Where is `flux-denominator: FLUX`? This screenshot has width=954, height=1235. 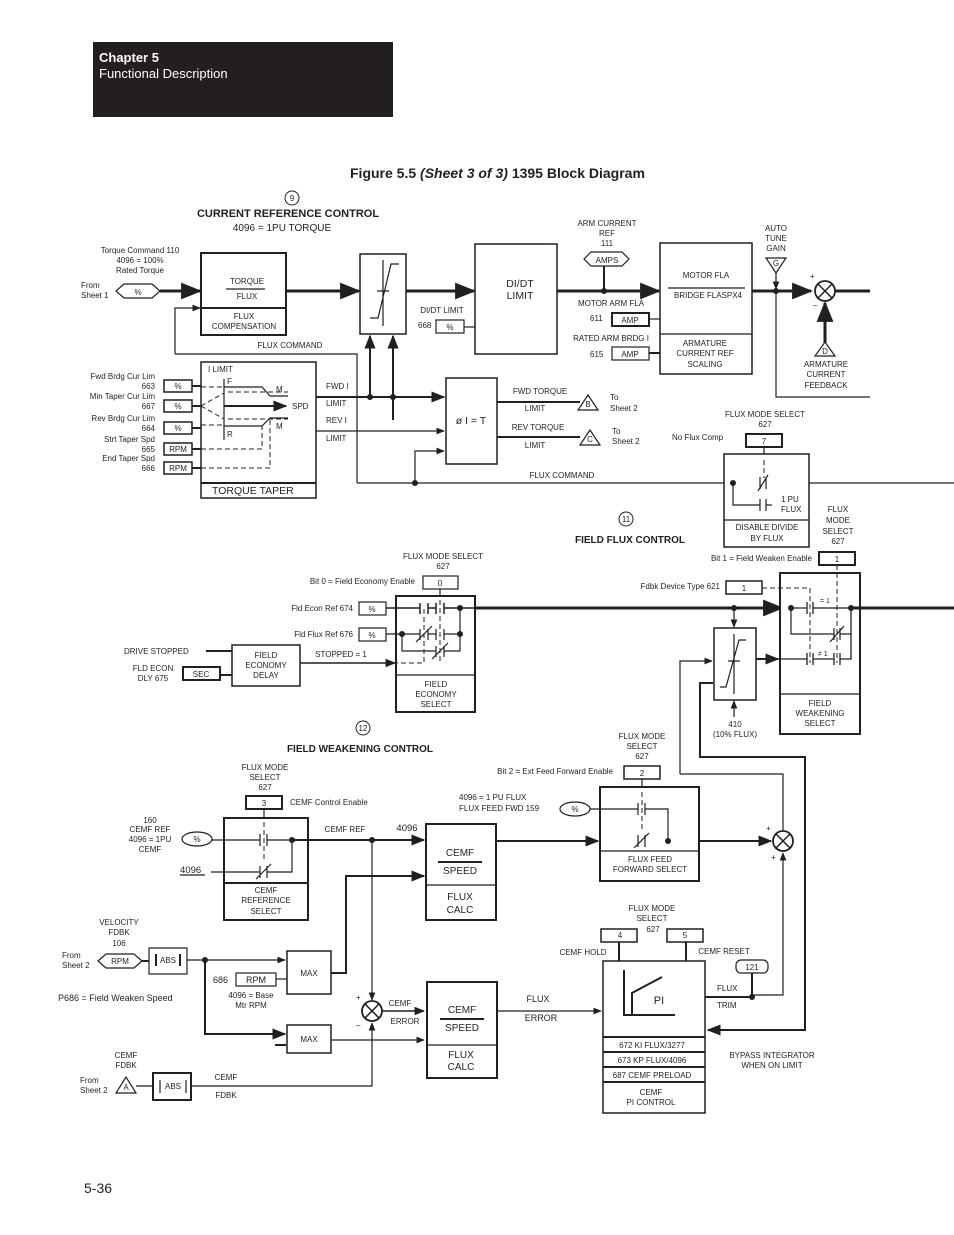 flux-denominator: FLUX is located at coordinates (247, 296).